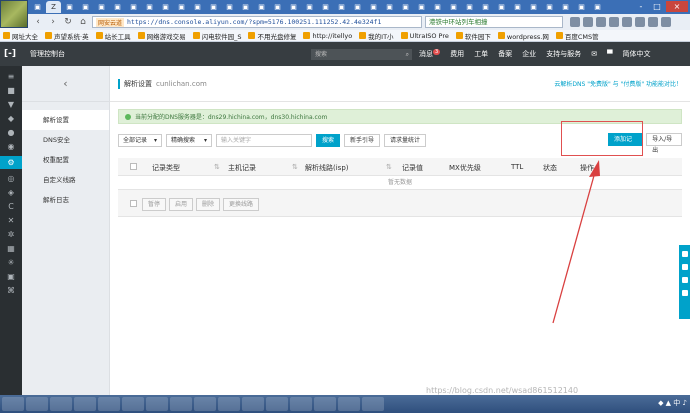 The width and height of the screenshot is (690, 413). I want to click on record-type-select: 全部记录 ▾, so click(140, 140).